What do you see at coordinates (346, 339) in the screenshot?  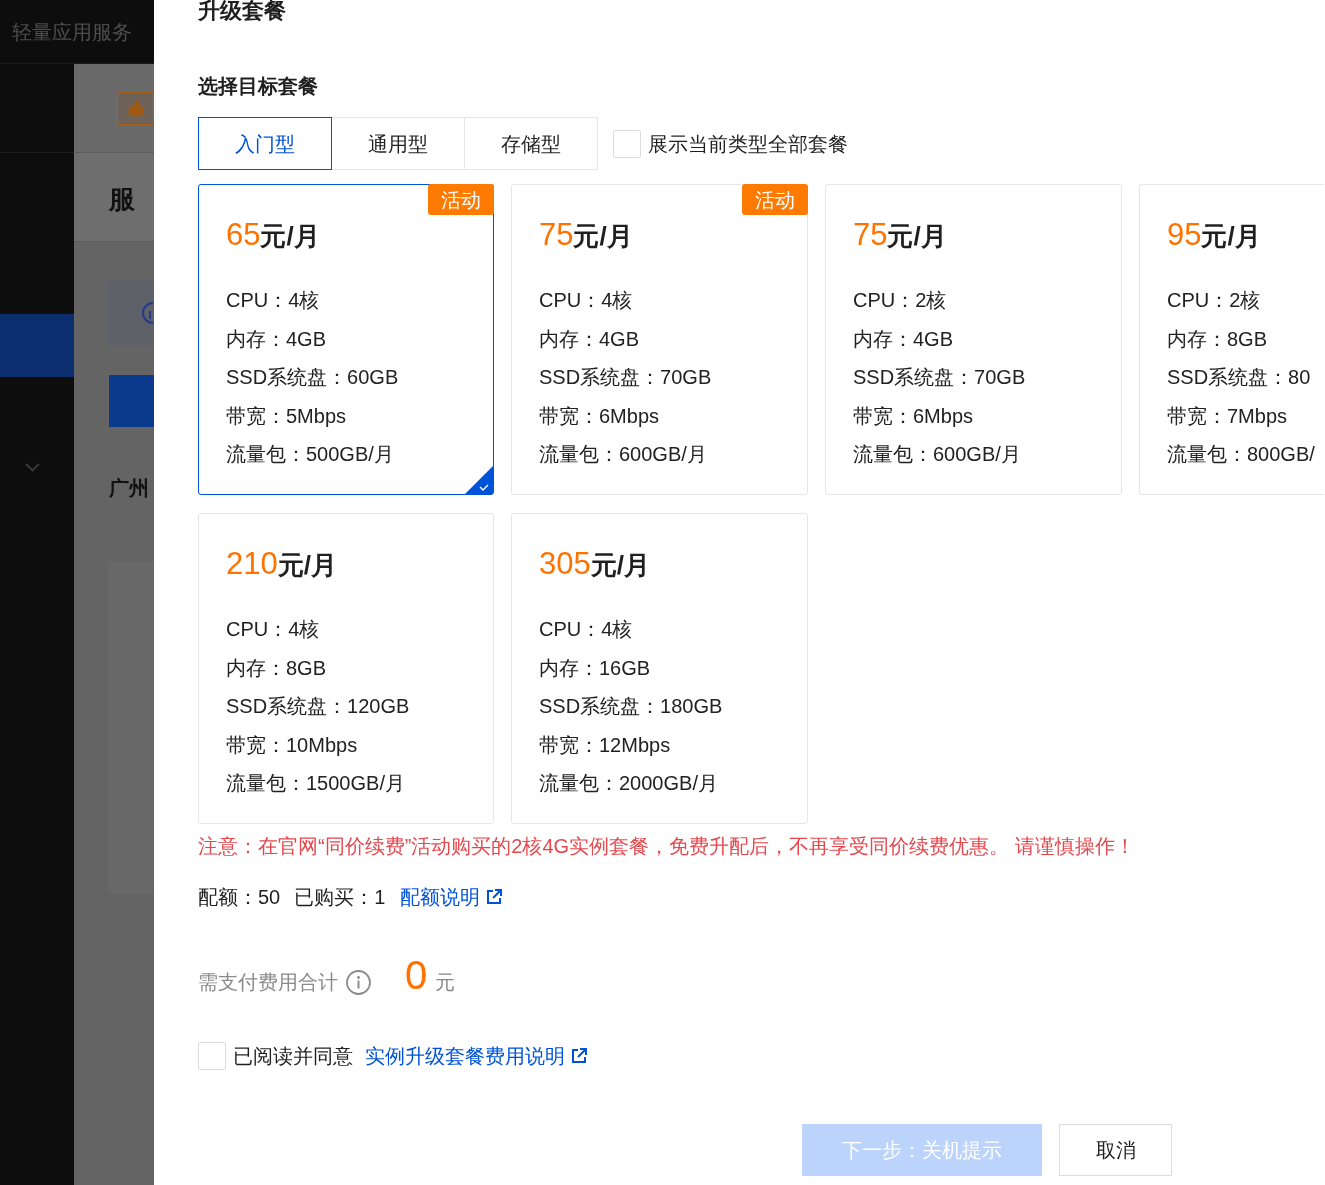 I see `plan-card: 活动 65元/月 CPU：4核 内存：4GB SSD系统盘：60GB 带宽：5Mbps 流量包：500GB/月` at bounding box center [346, 339].